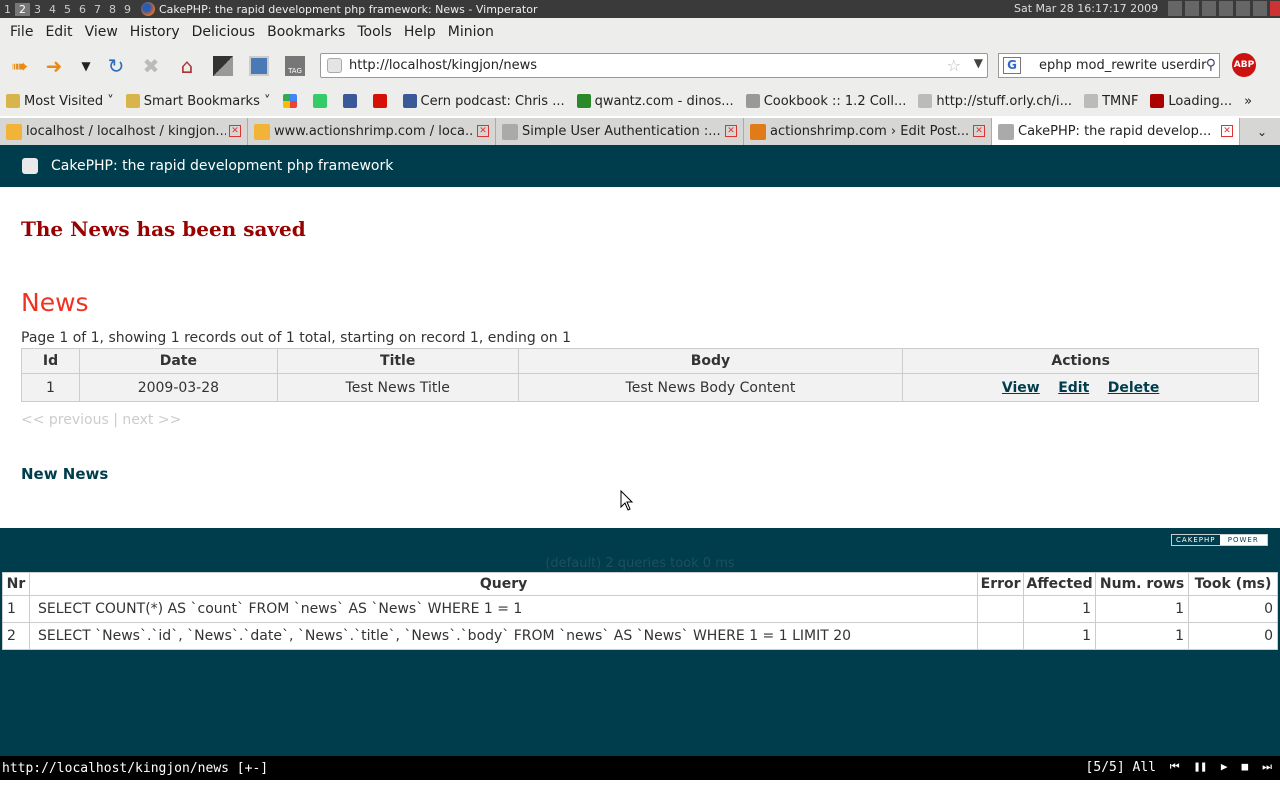  What do you see at coordinates (1226, 8) in the screenshot?
I see `tray-app-icon` at bounding box center [1226, 8].